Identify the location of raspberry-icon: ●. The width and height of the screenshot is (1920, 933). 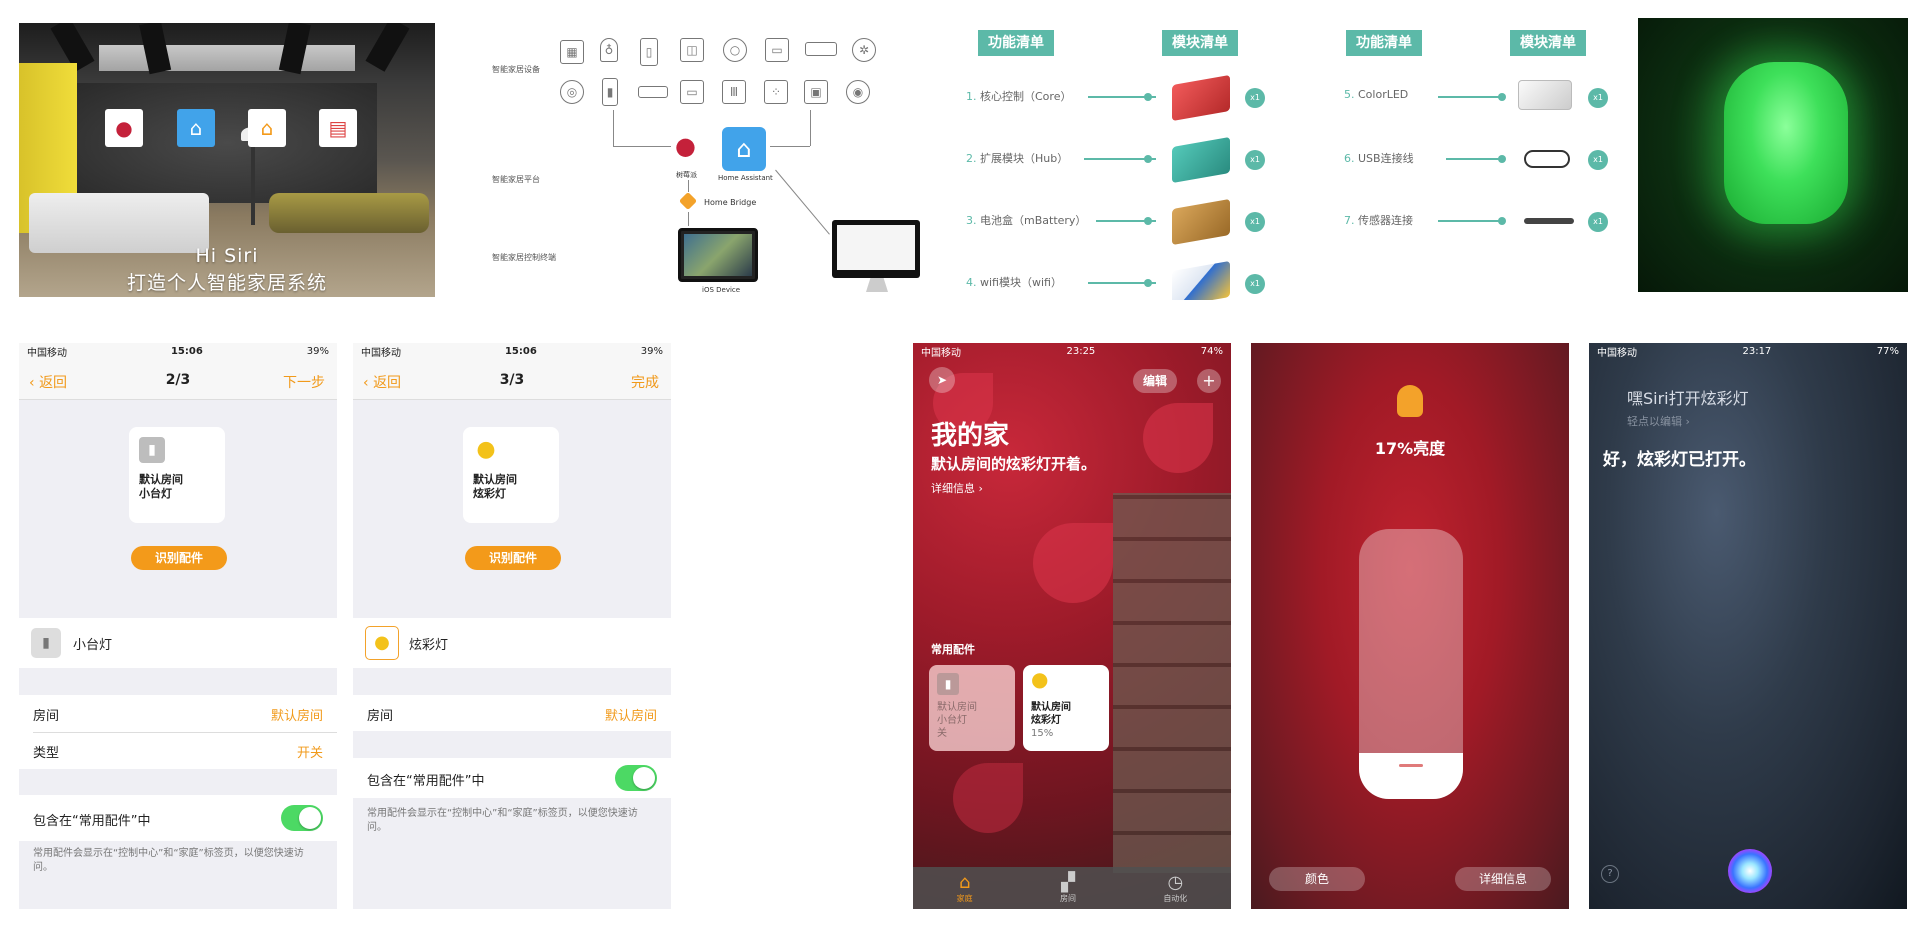
(124, 128).